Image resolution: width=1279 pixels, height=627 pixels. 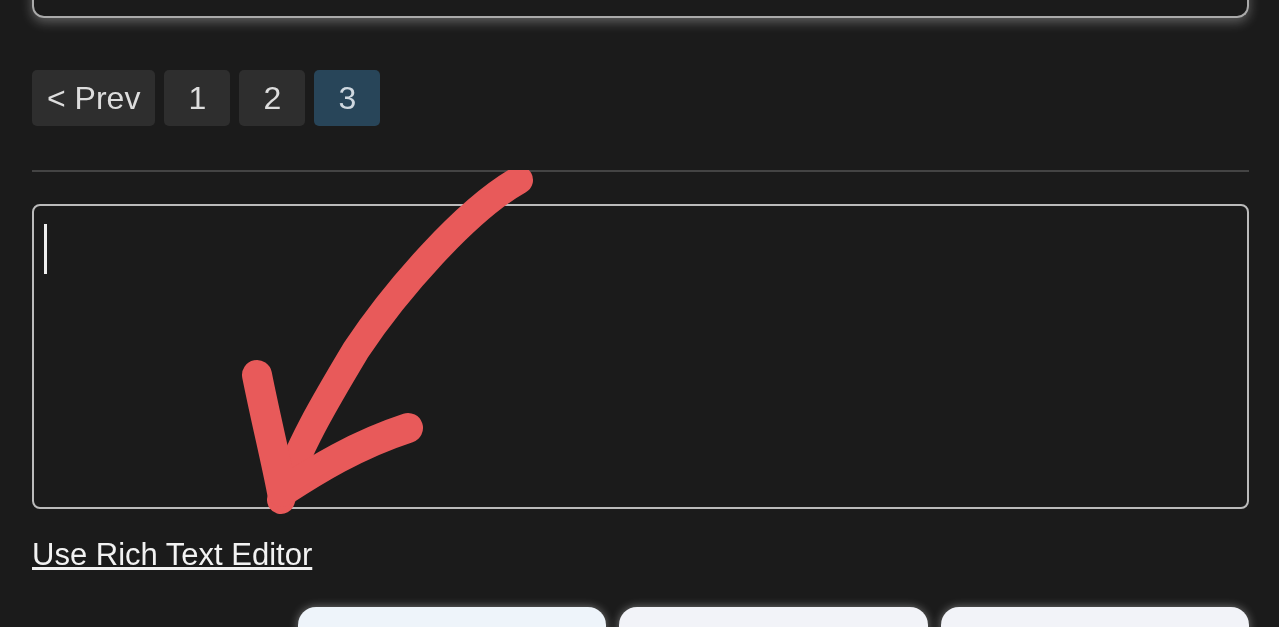 What do you see at coordinates (94, 98) in the screenshot?
I see `page-button: < Prev` at bounding box center [94, 98].